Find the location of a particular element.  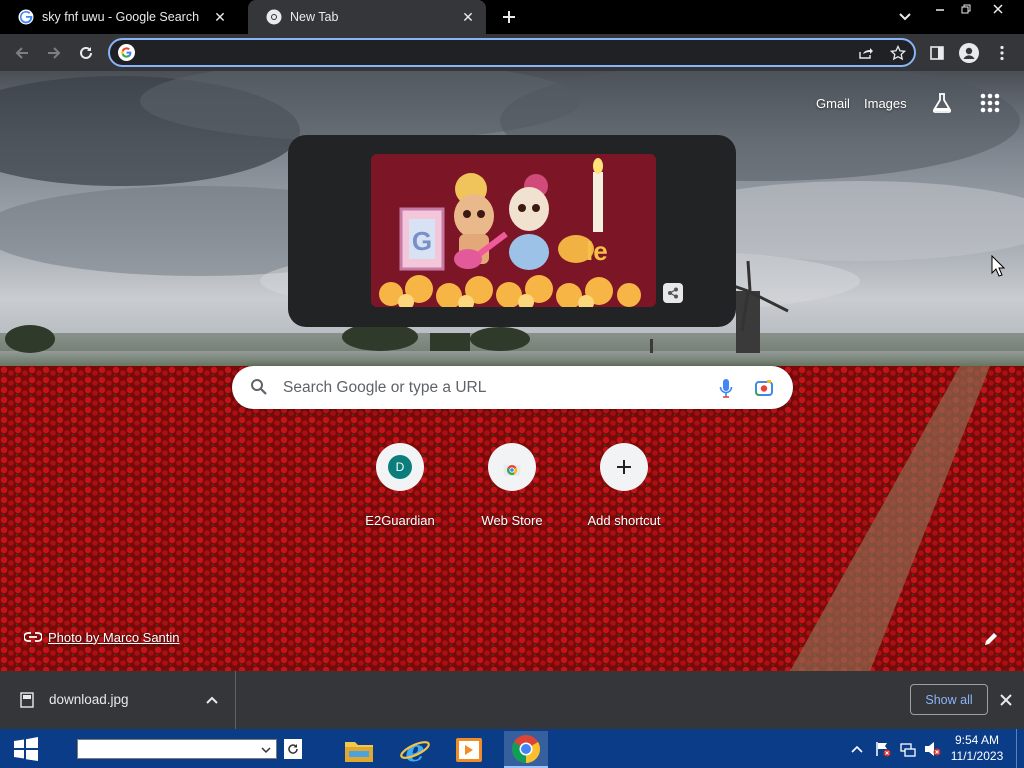

profile-button is located at coordinates (969, 53).